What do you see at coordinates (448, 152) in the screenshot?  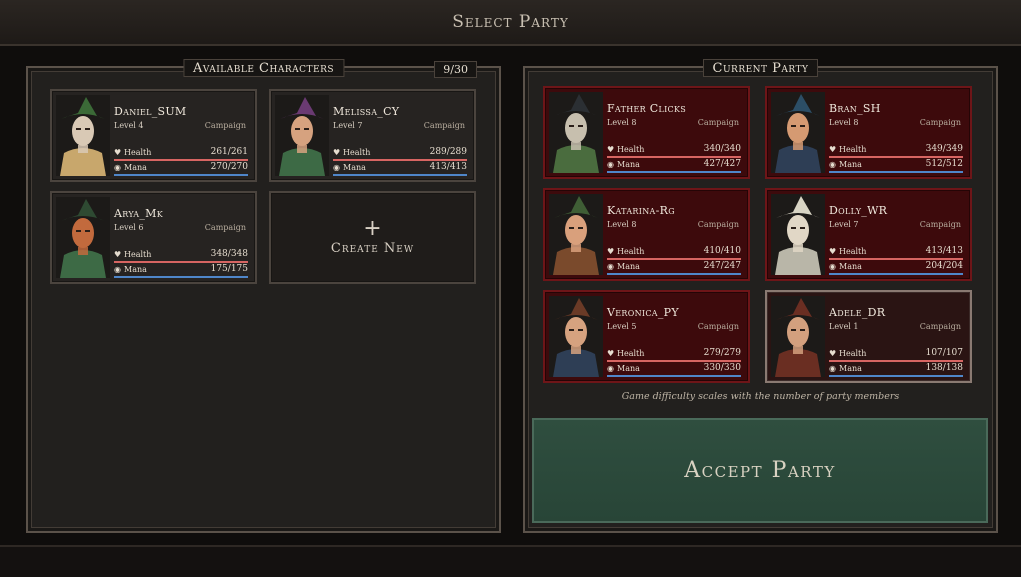 I see `health-value: 289/289` at bounding box center [448, 152].